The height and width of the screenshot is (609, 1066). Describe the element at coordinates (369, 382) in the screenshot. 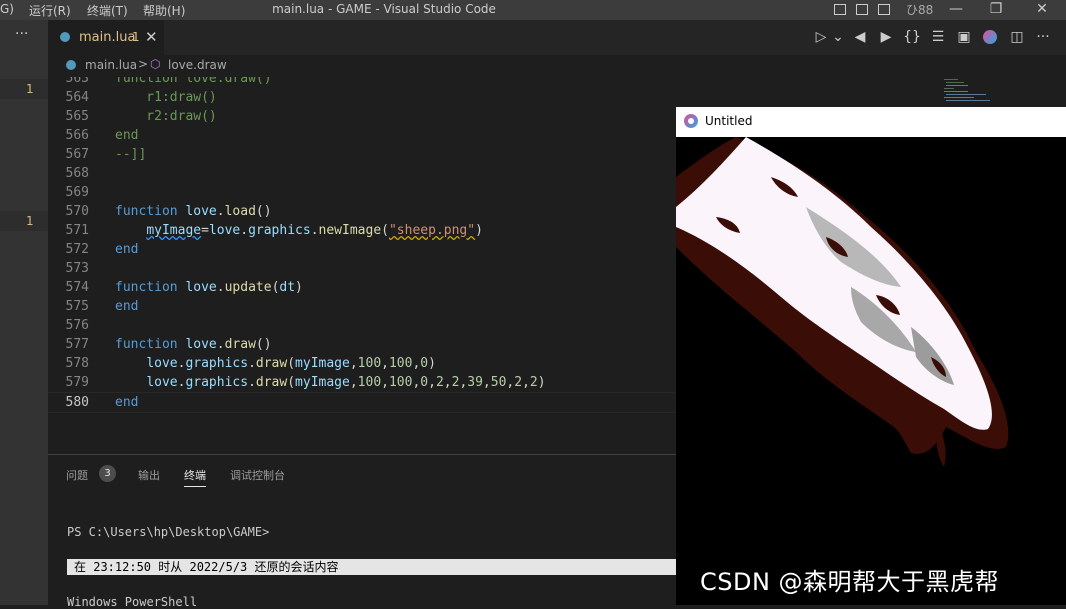

I see `code-token: 100` at that location.